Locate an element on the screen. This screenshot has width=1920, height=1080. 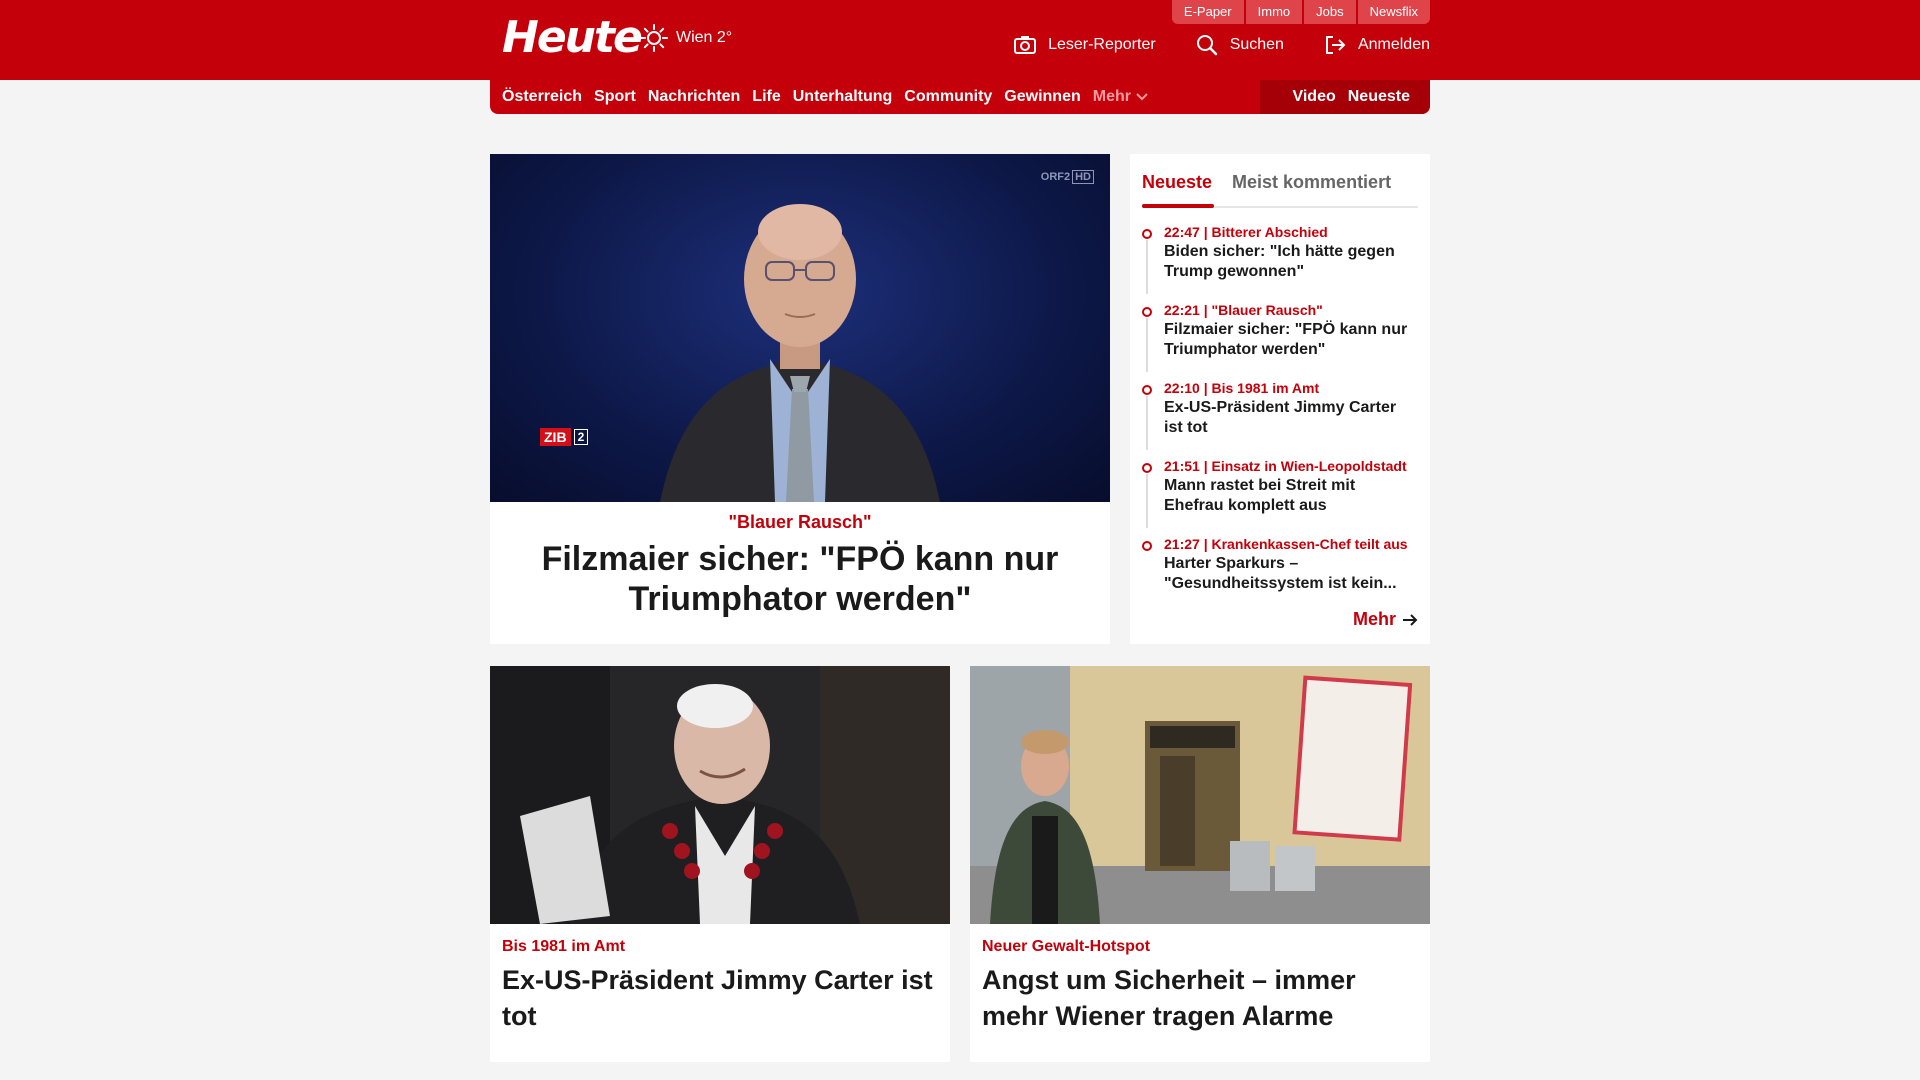
nav-item-nachrichten: Nachrichten is located at coordinates (694, 97).